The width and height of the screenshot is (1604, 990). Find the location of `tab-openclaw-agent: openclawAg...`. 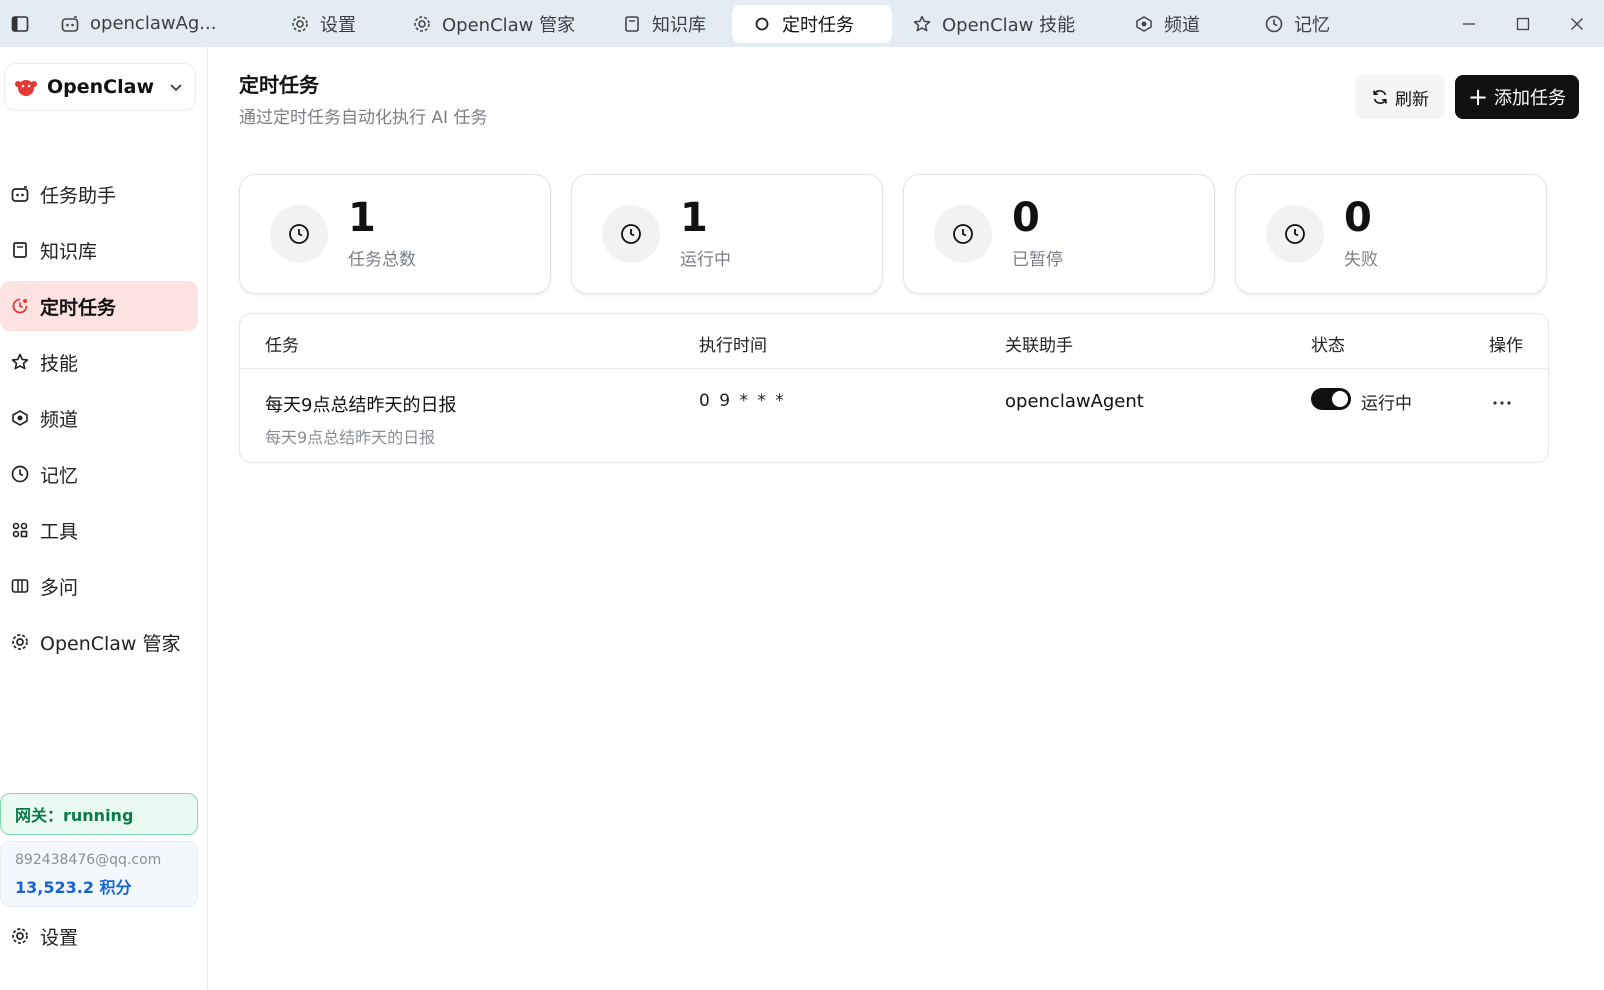

tab-openclaw-agent: openclawAg... is located at coordinates (155, 24).